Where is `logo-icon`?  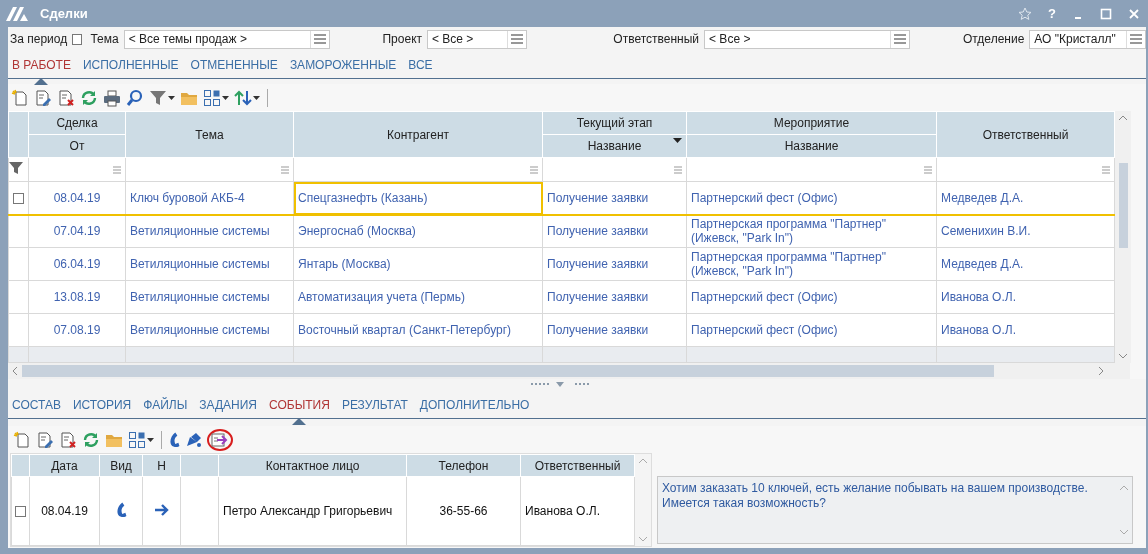
logo-icon is located at coordinates (17, 13).